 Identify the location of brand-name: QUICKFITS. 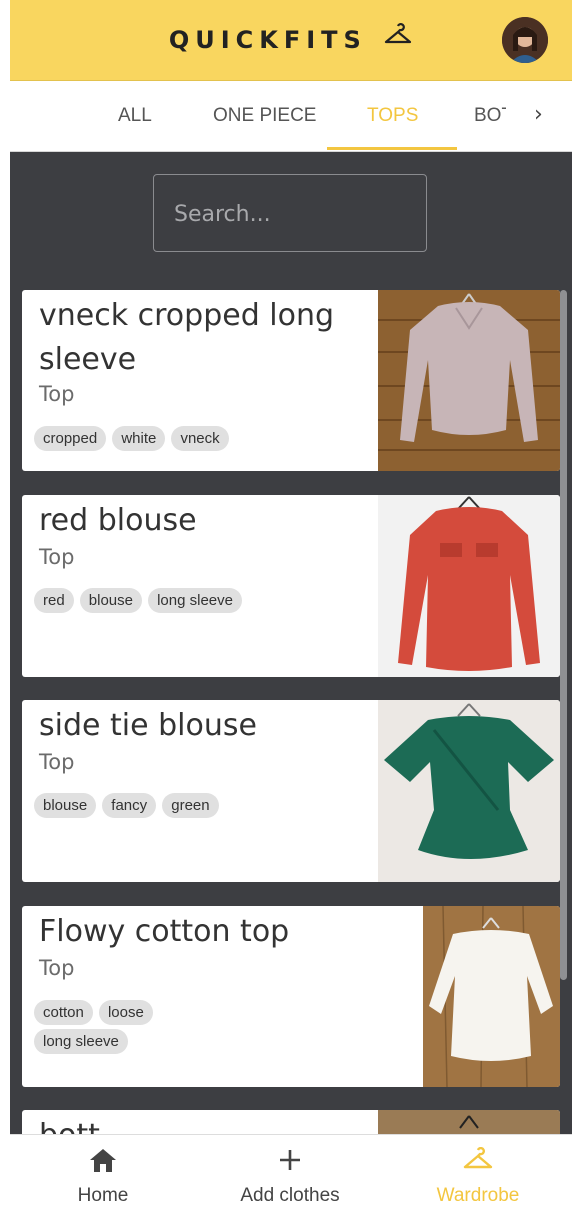
(267, 40).